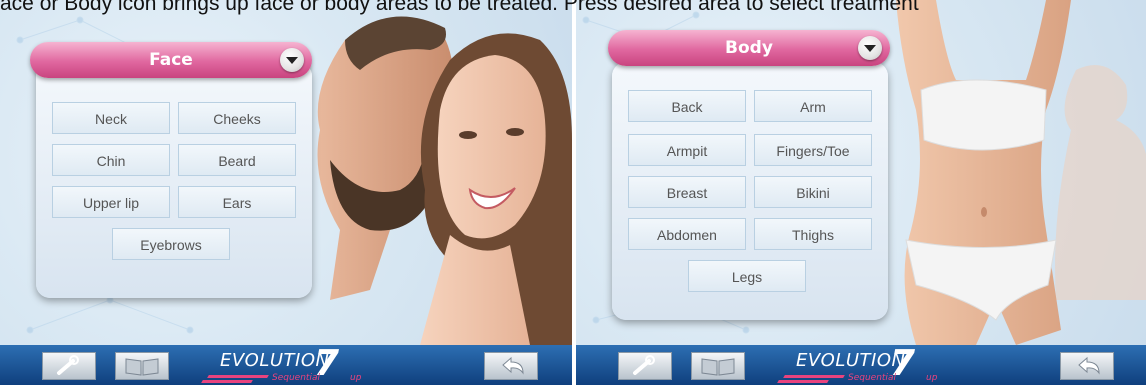  What do you see at coordinates (813, 106) in the screenshot?
I see `area-button-arm: Arm` at bounding box center [813, 106].